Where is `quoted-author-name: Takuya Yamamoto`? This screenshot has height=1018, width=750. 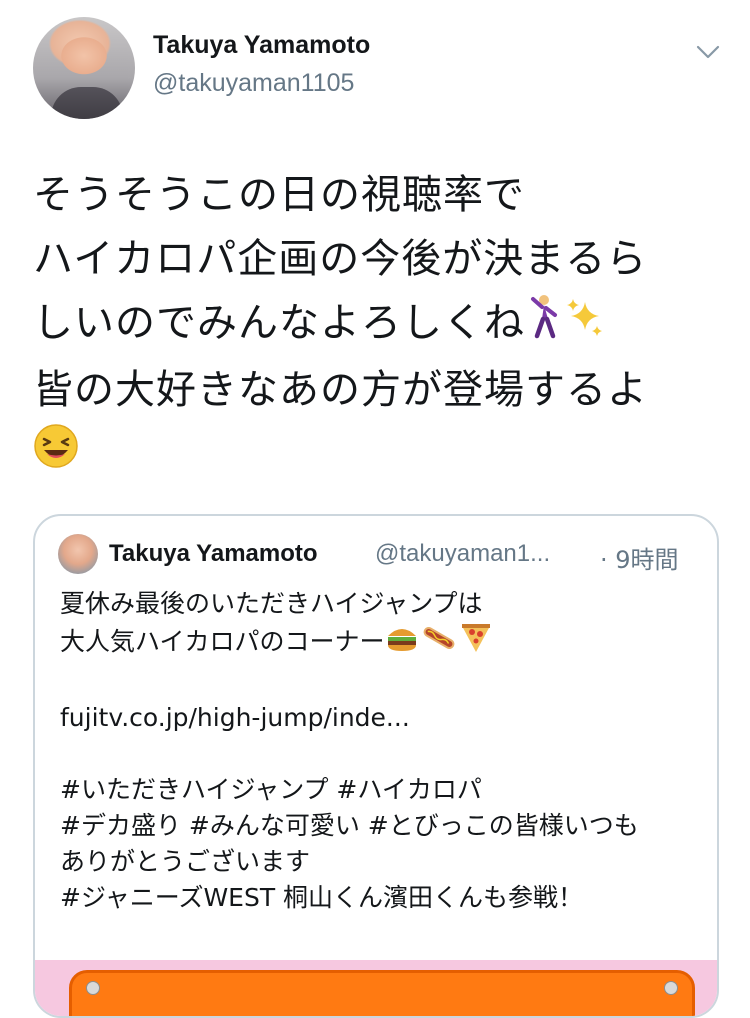
quoted-author-name: Takuya Yamamoto is located at coordinates (213, 554).